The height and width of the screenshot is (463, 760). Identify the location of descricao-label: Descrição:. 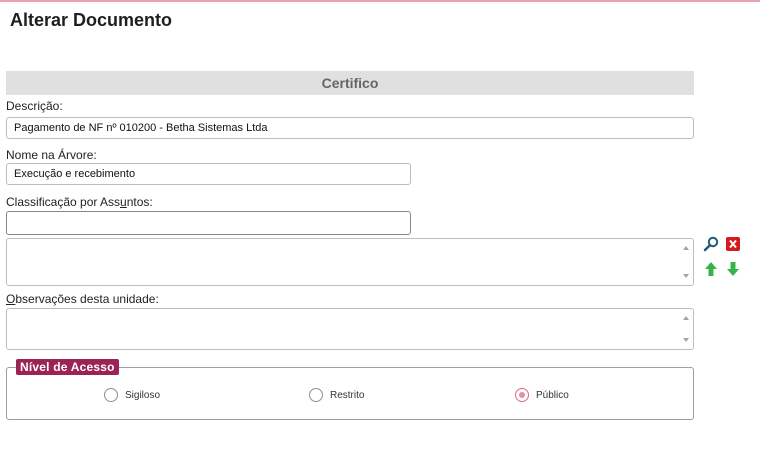
(34, 106).